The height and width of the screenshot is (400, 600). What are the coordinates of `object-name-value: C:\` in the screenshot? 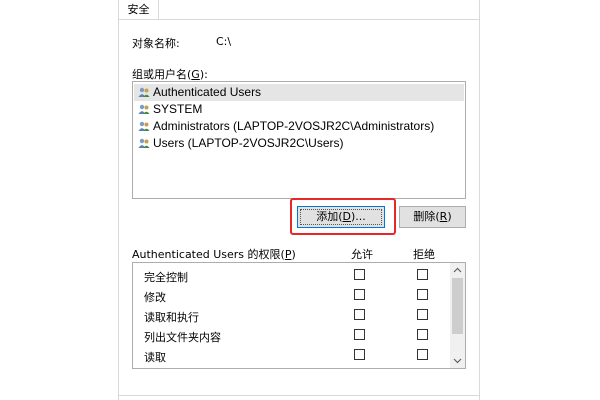 It's located at (224, 41).